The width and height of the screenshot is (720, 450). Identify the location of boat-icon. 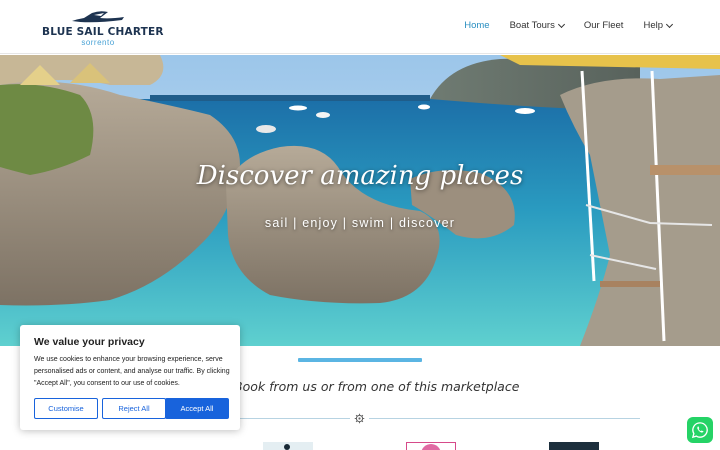
(98, 17).